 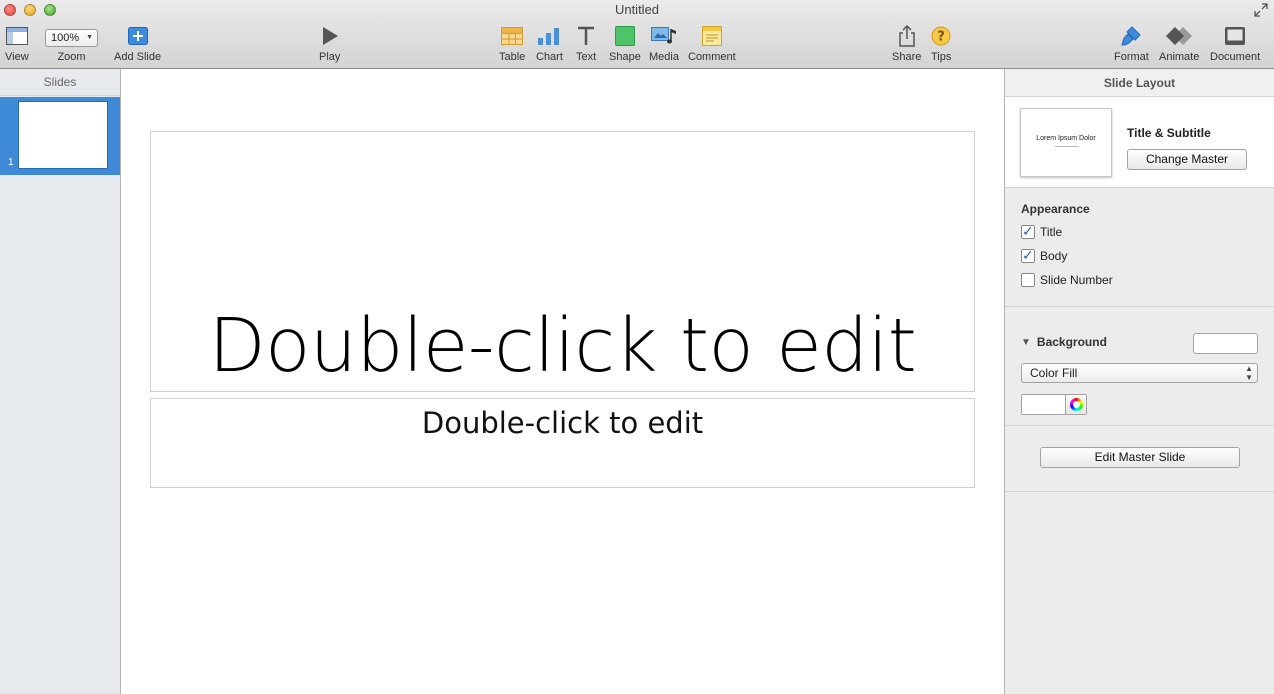 I want to click on shape-icon, so click(x=624, y=36).